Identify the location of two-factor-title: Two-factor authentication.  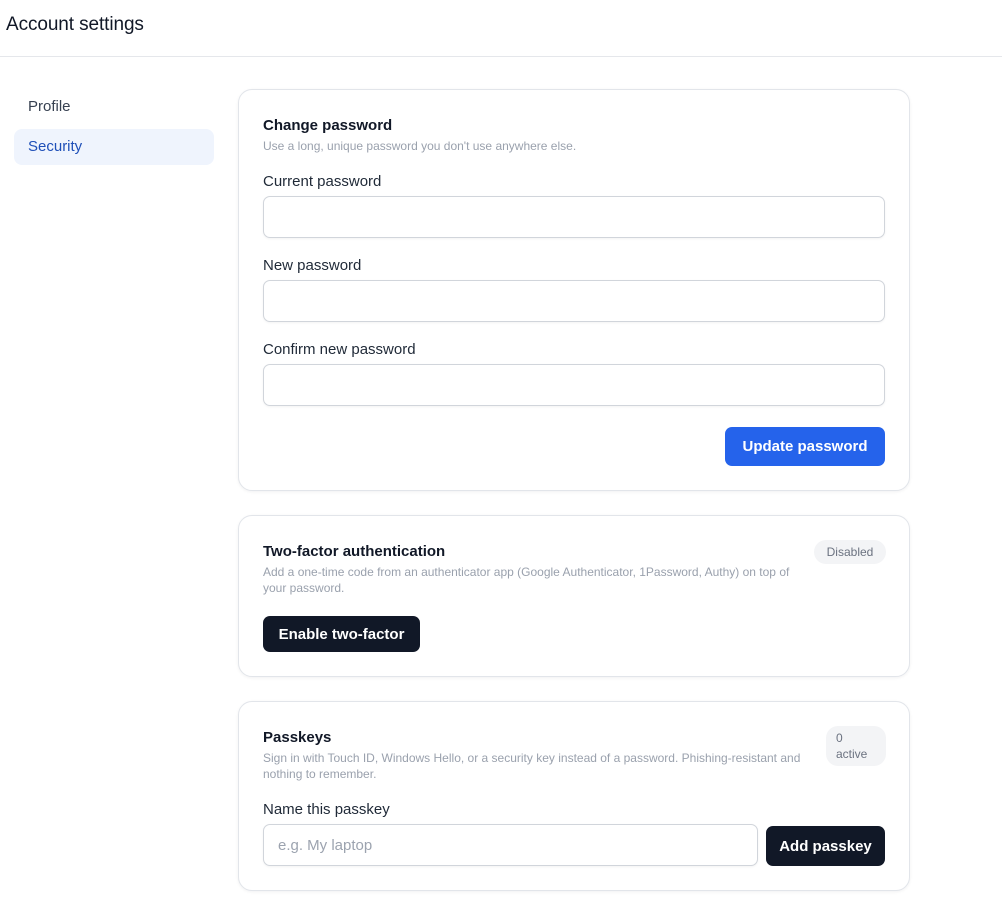
(354, 551).